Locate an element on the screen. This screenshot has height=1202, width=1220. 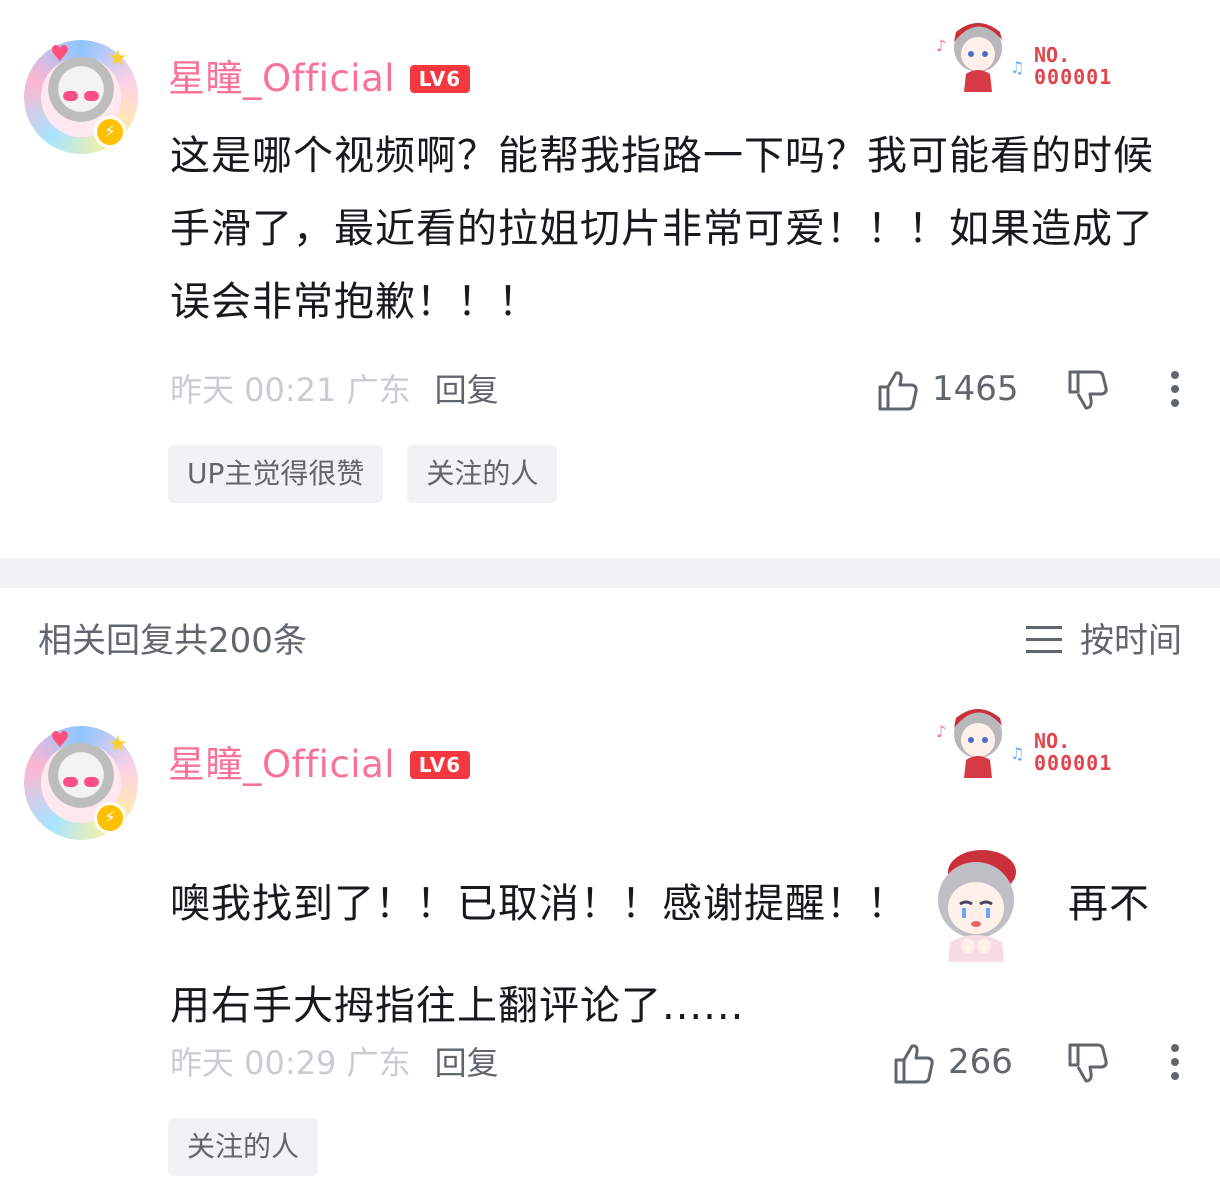
verified-lightning-icon: ⚡ is located at coordinates (110, 818).